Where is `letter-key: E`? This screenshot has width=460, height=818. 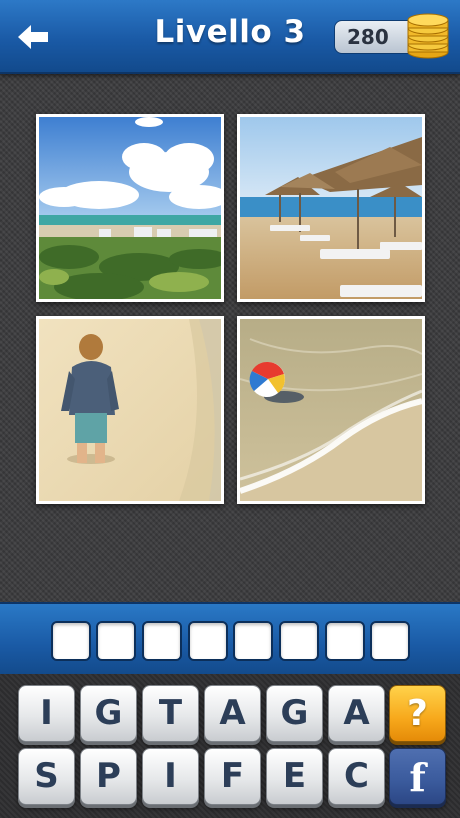 letter-key: E is located at coordinates (294, 776).